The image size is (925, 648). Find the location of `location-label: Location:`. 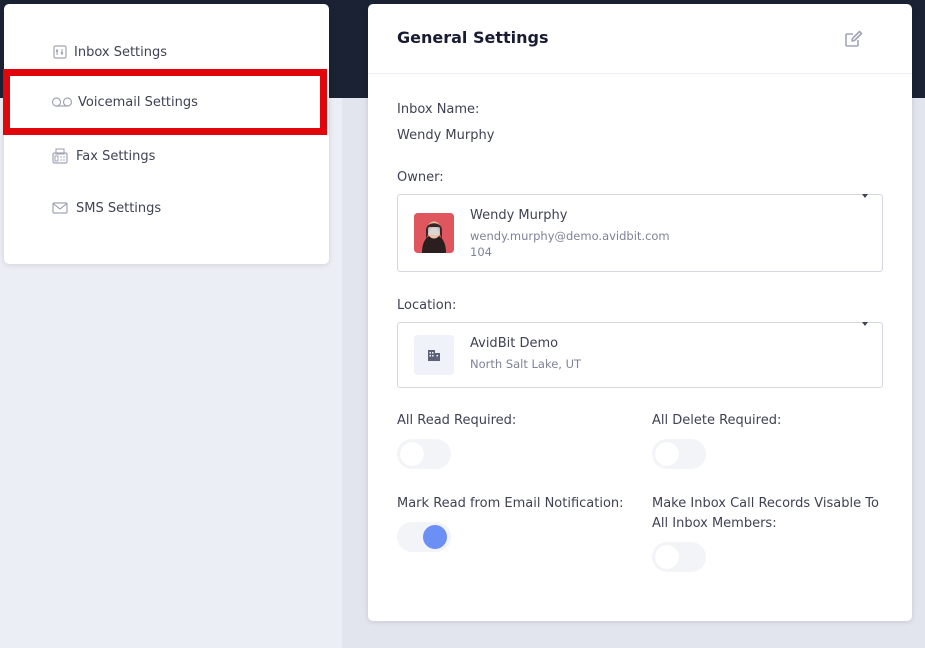

location-label: Location: is located at coordinates (427, 305).